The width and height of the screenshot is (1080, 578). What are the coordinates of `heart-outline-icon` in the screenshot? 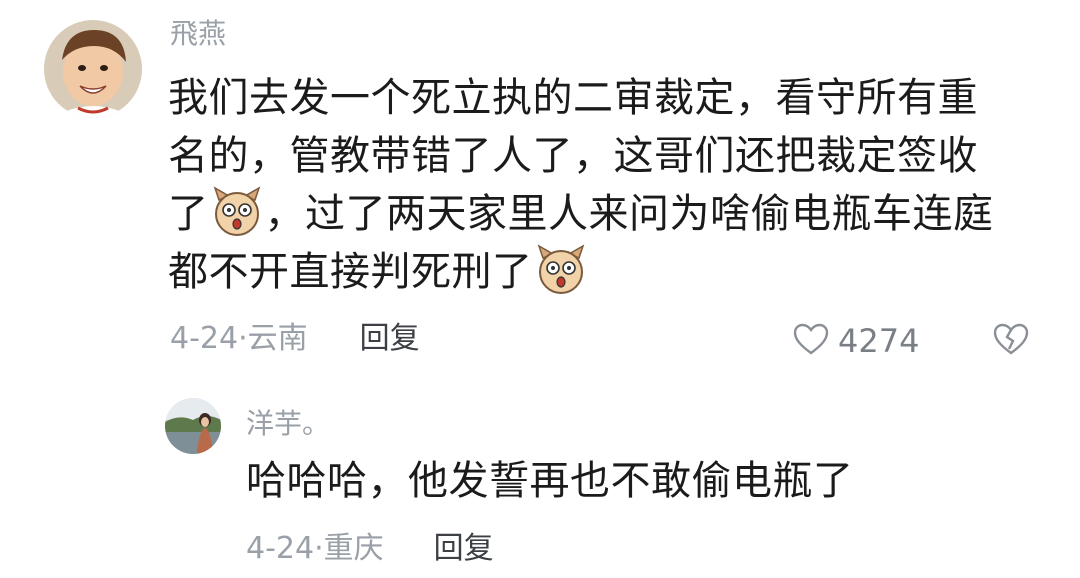 It's located at (811, 341).